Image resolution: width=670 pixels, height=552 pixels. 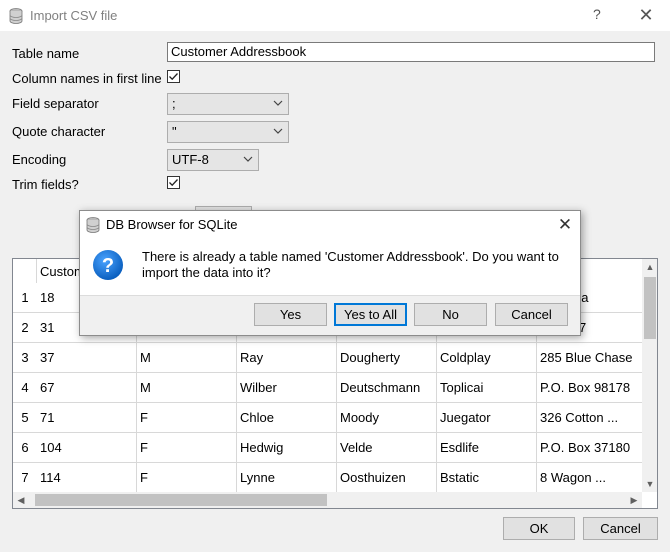 What do you see at coordinates (45, 184) in the screenshot?
I see `trim-fields-label: Trim fields?` at bounding box center [45, 184].